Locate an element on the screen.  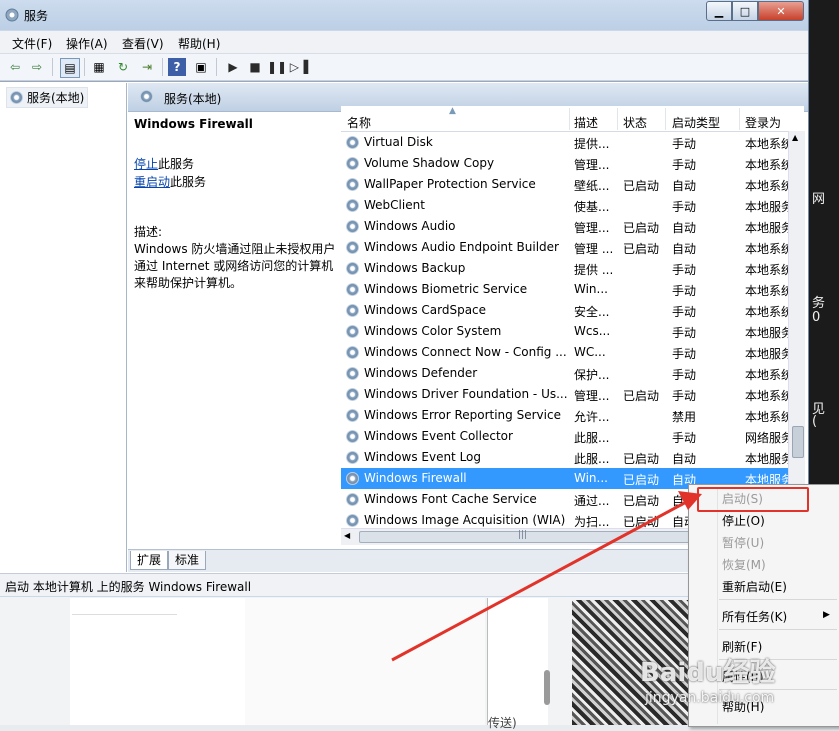
column-header-status: 状态 is located at coordinates (635, 122).